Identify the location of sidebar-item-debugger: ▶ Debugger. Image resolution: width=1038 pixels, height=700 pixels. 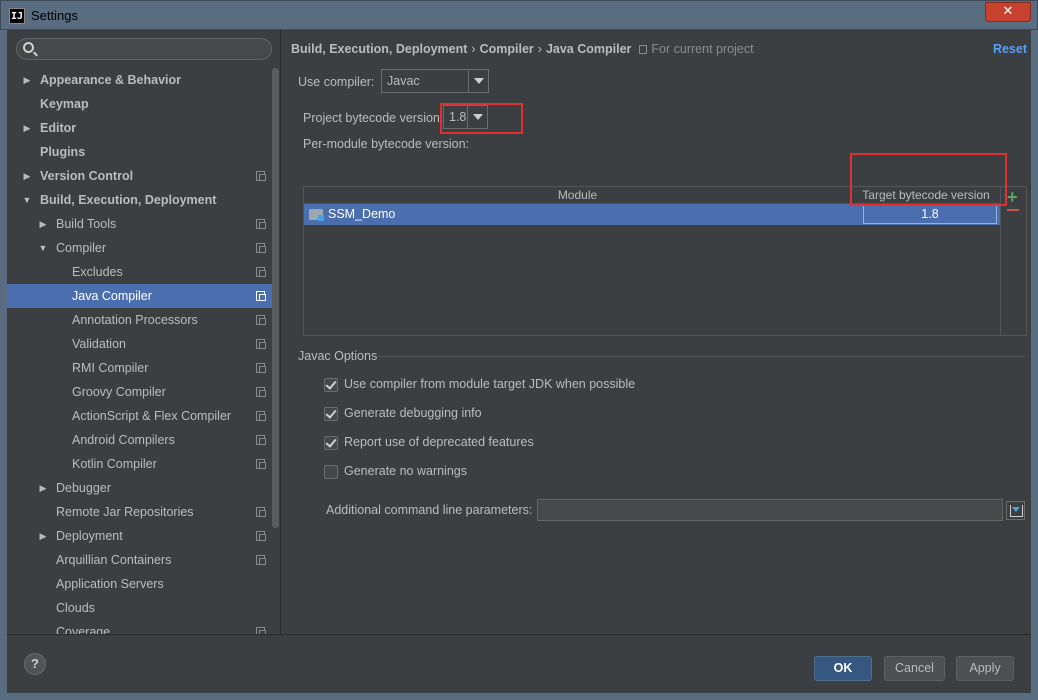
(140, 488).